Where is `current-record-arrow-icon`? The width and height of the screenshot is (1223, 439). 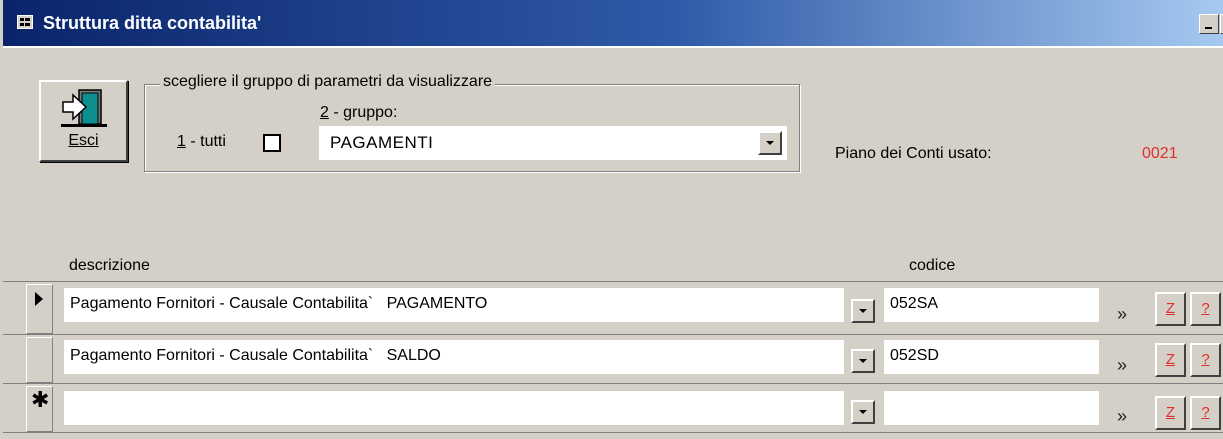 current-record-arrow-icon is located at coordinates (39, 299).